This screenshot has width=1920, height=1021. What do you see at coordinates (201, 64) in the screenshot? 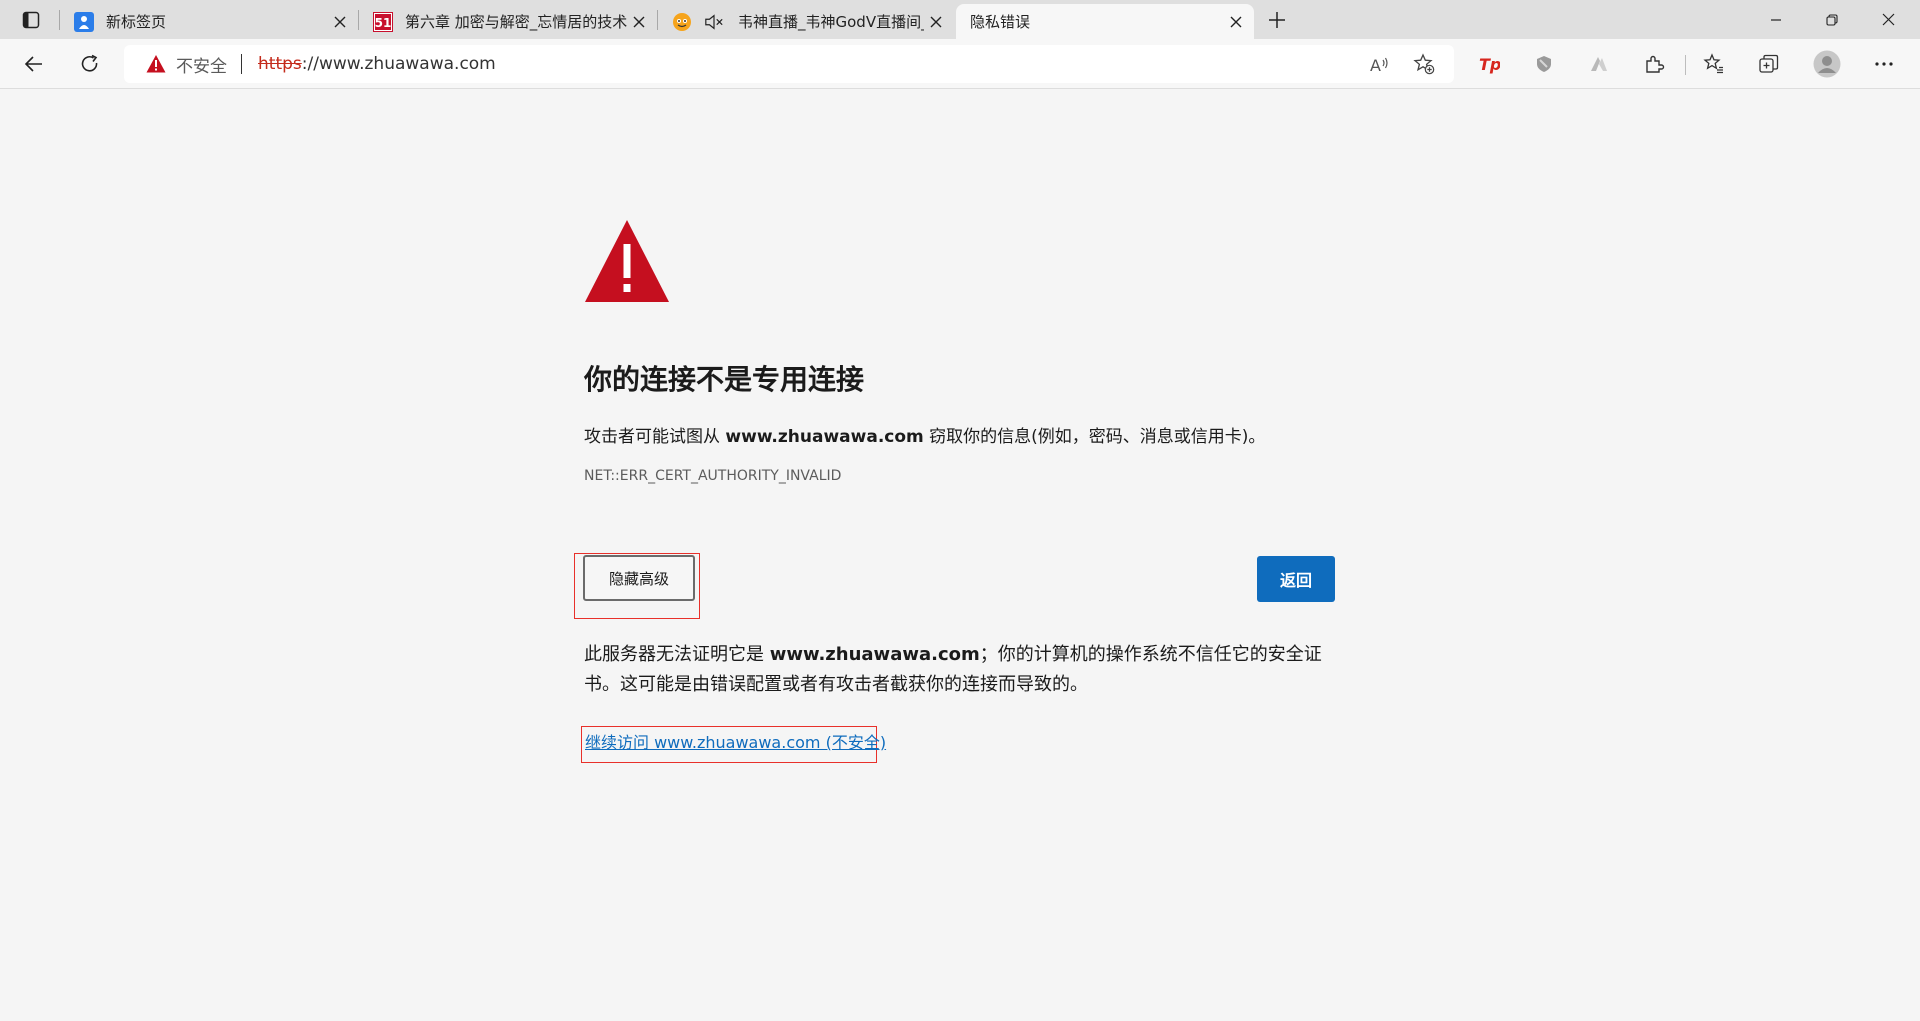
I see `not-secure-label: 不安全` at bounding box center [201, 64].